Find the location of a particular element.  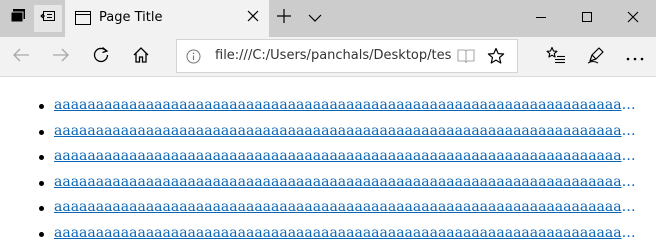

home-icon is located at coordinates (141, 57).